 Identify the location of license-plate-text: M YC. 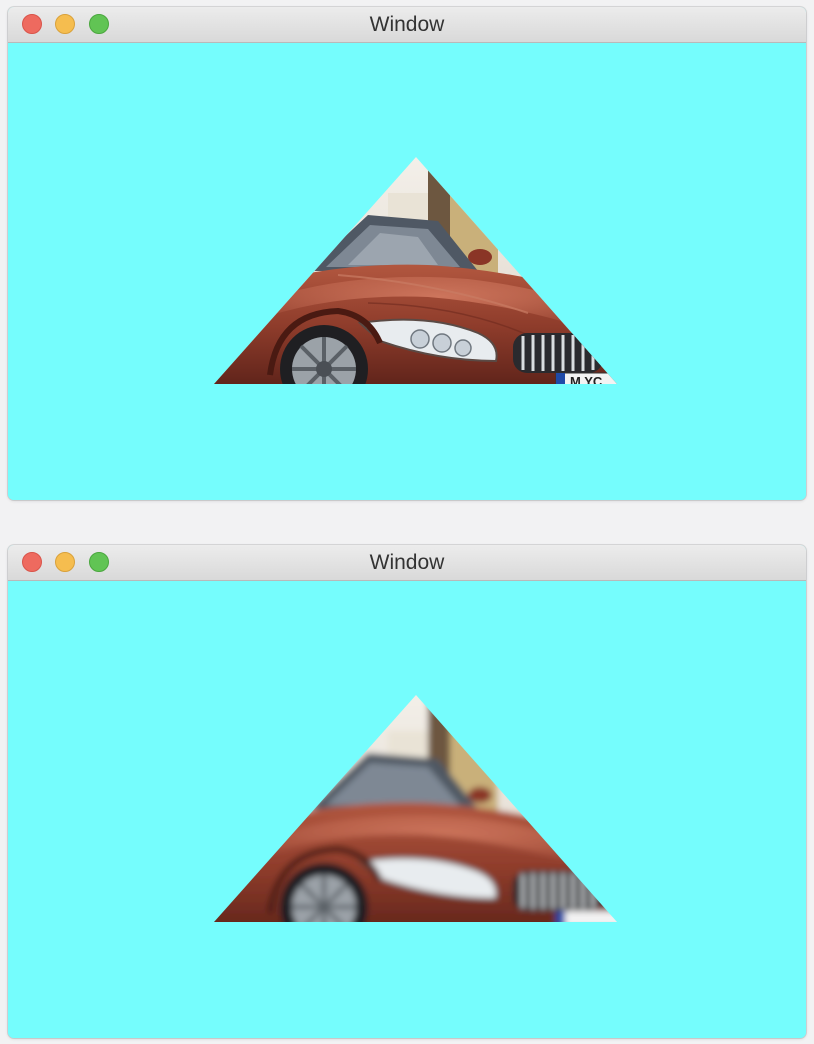
(586, 381).